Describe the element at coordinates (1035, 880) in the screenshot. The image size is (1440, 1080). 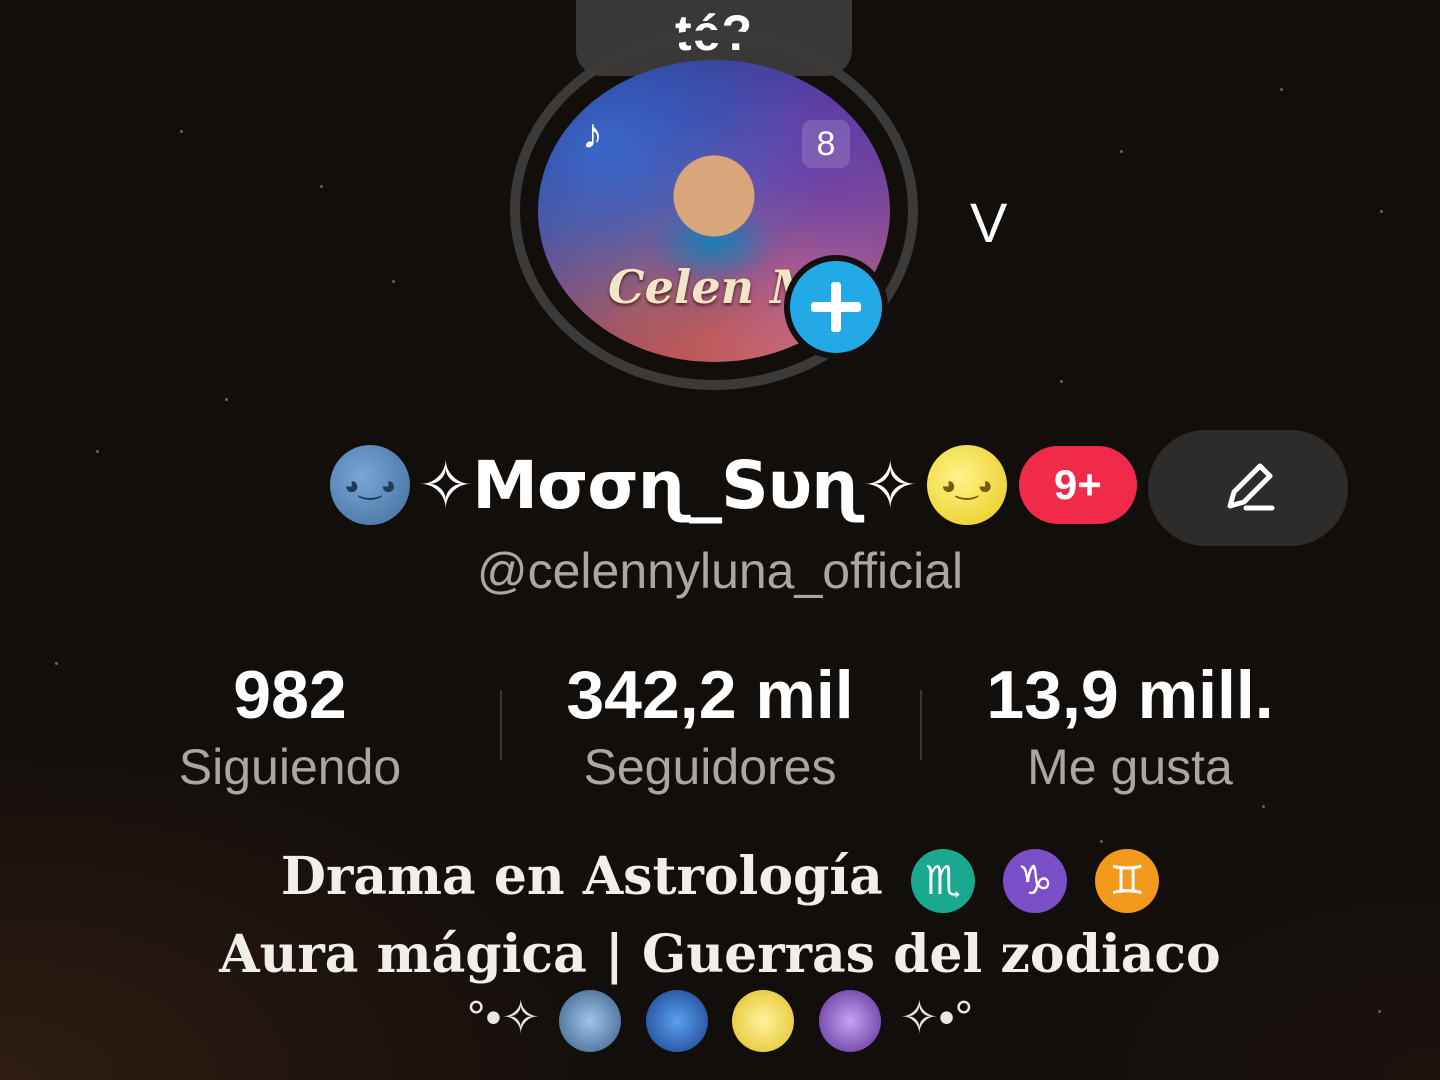
I see `capricorn-icon: ♑` at that location.